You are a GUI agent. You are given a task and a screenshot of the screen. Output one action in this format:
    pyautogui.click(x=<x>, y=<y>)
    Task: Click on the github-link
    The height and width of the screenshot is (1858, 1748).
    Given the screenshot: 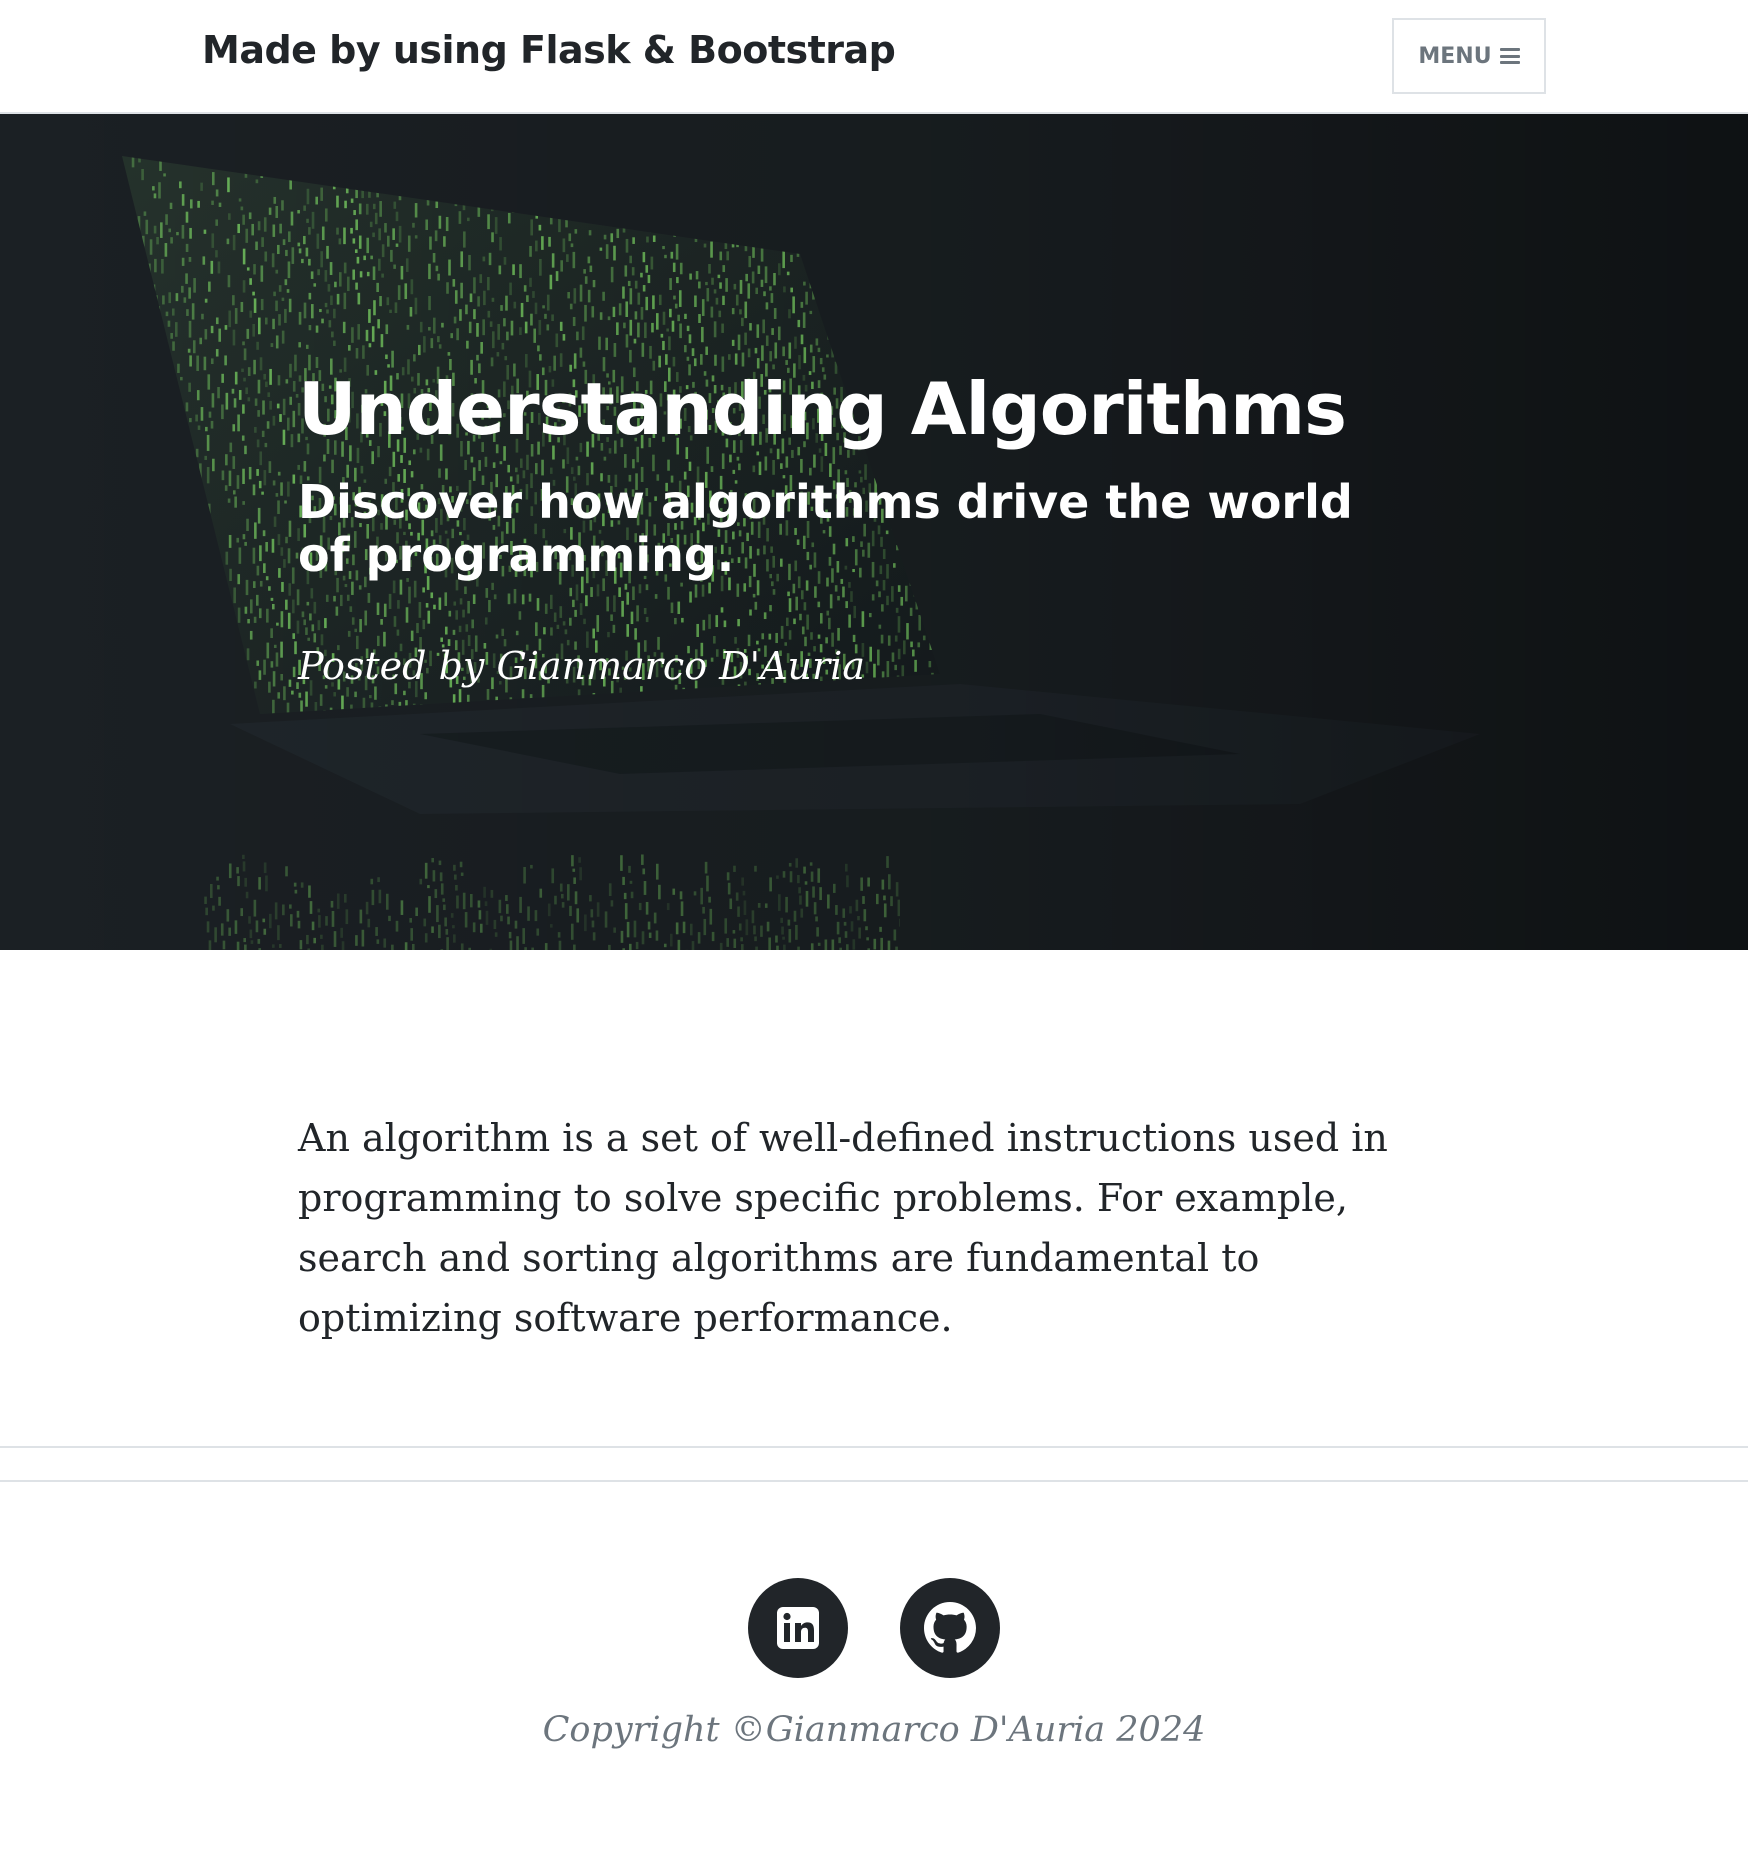 What is the action you would take?
    pyautogui.click(x=950, y=1628)
    